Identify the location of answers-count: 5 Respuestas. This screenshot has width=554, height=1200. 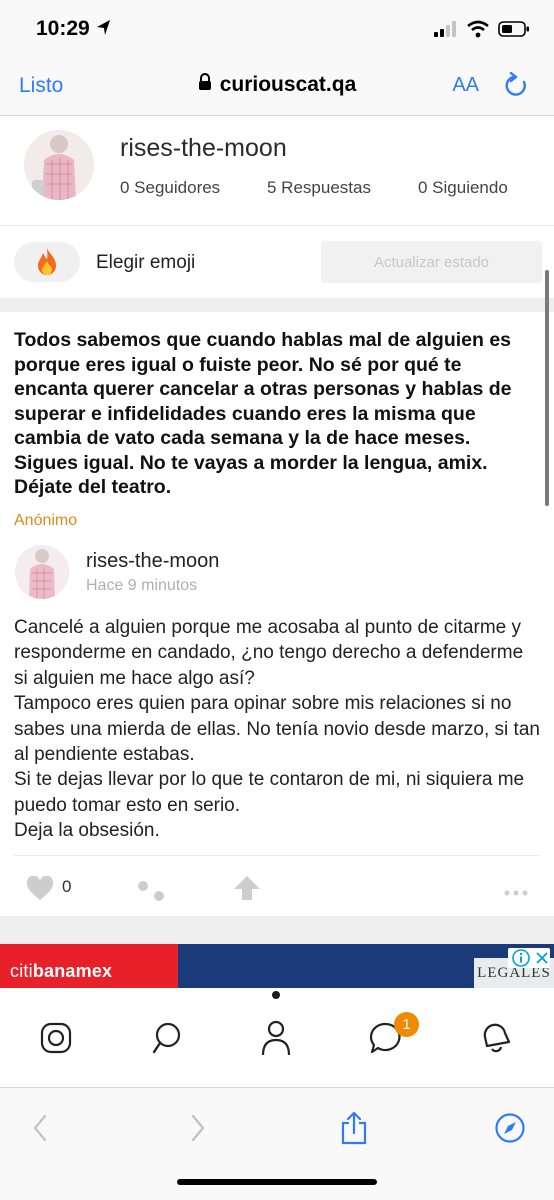
(319, 188).